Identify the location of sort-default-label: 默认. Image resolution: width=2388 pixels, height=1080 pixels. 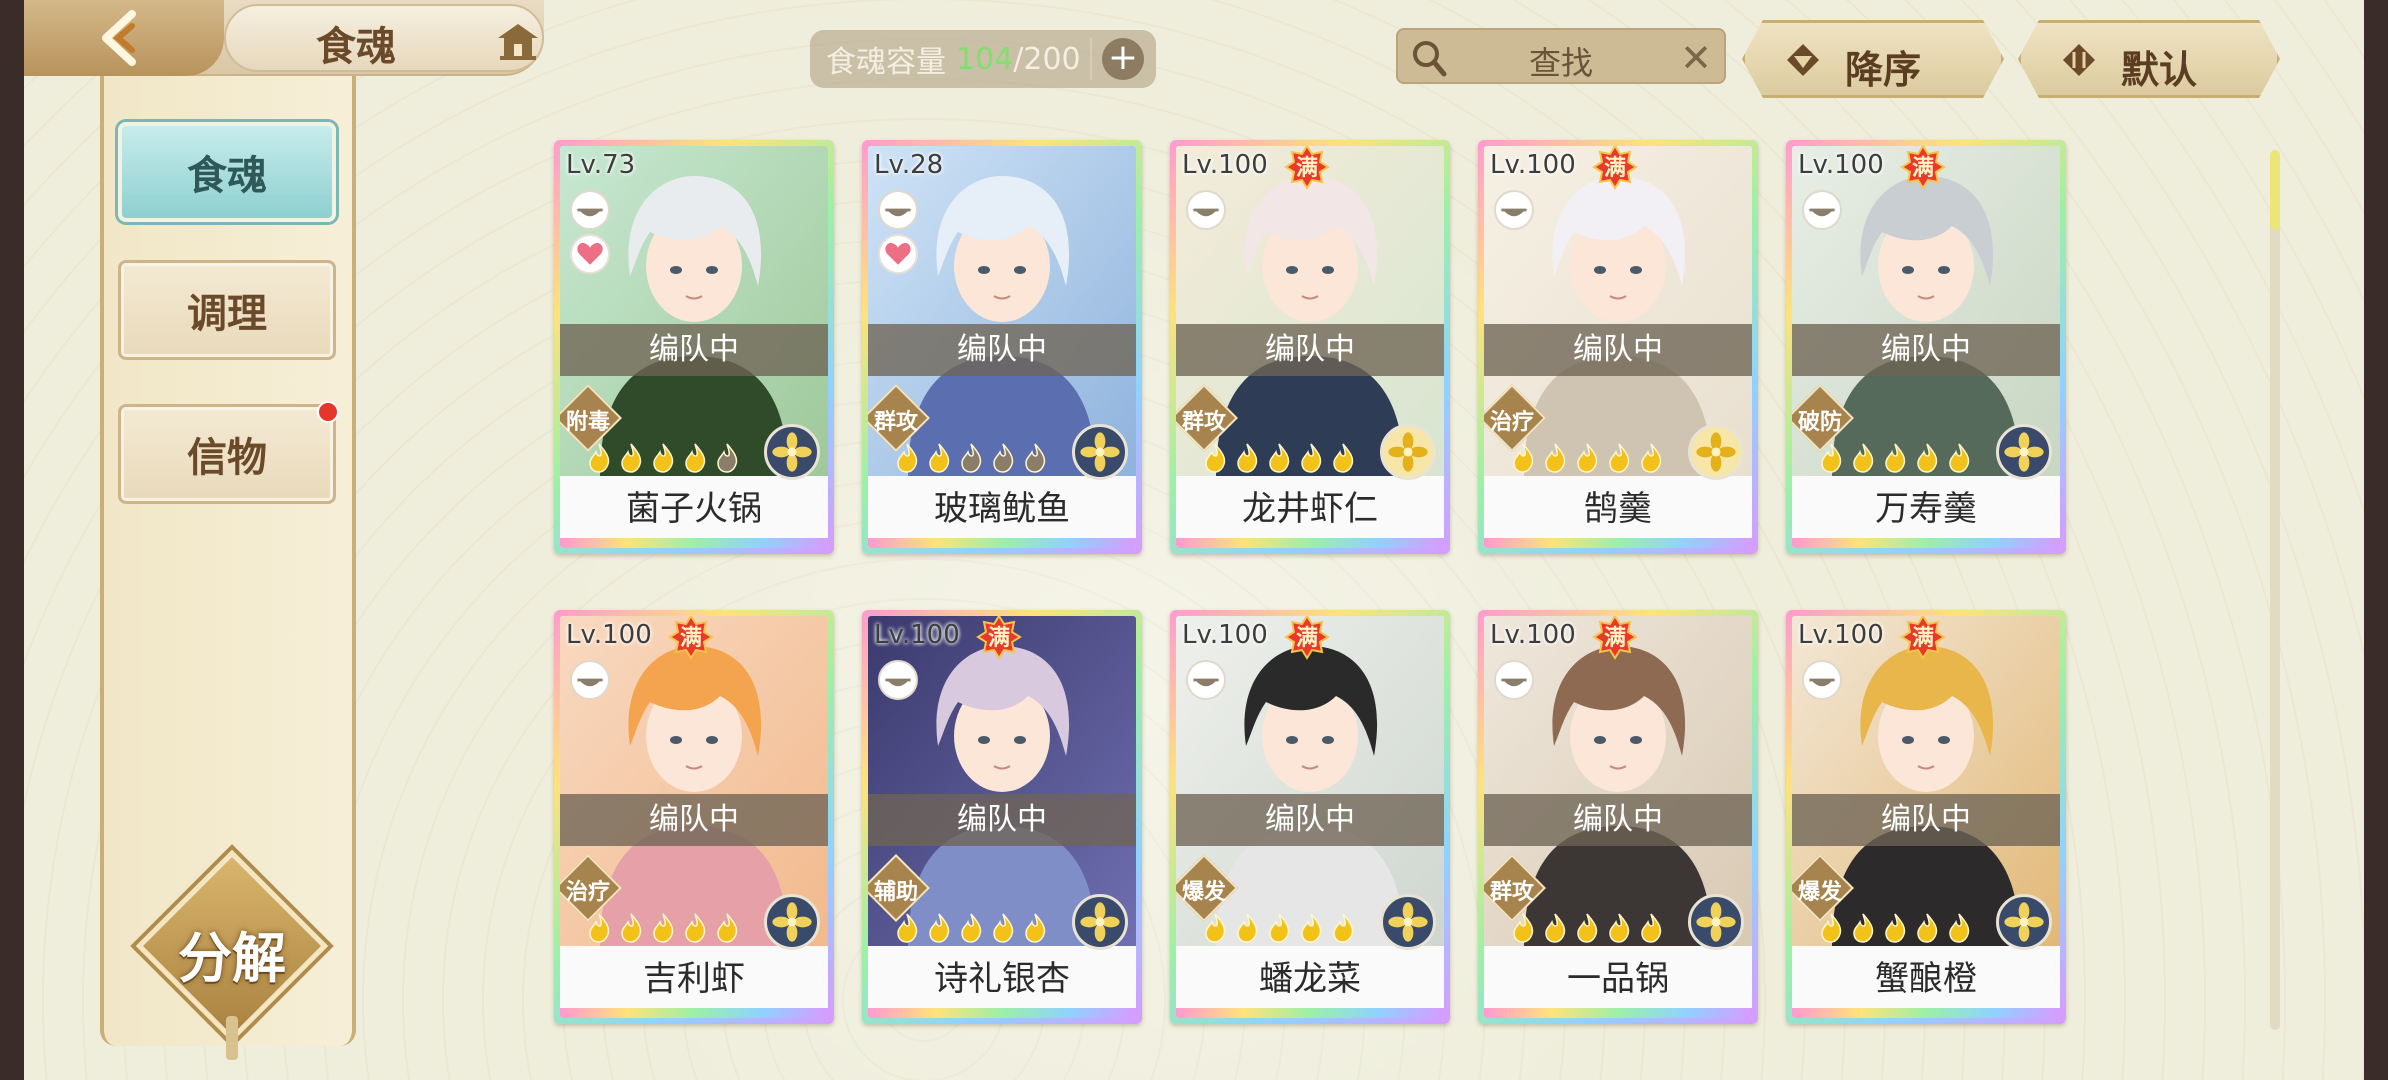
(2159, 69).